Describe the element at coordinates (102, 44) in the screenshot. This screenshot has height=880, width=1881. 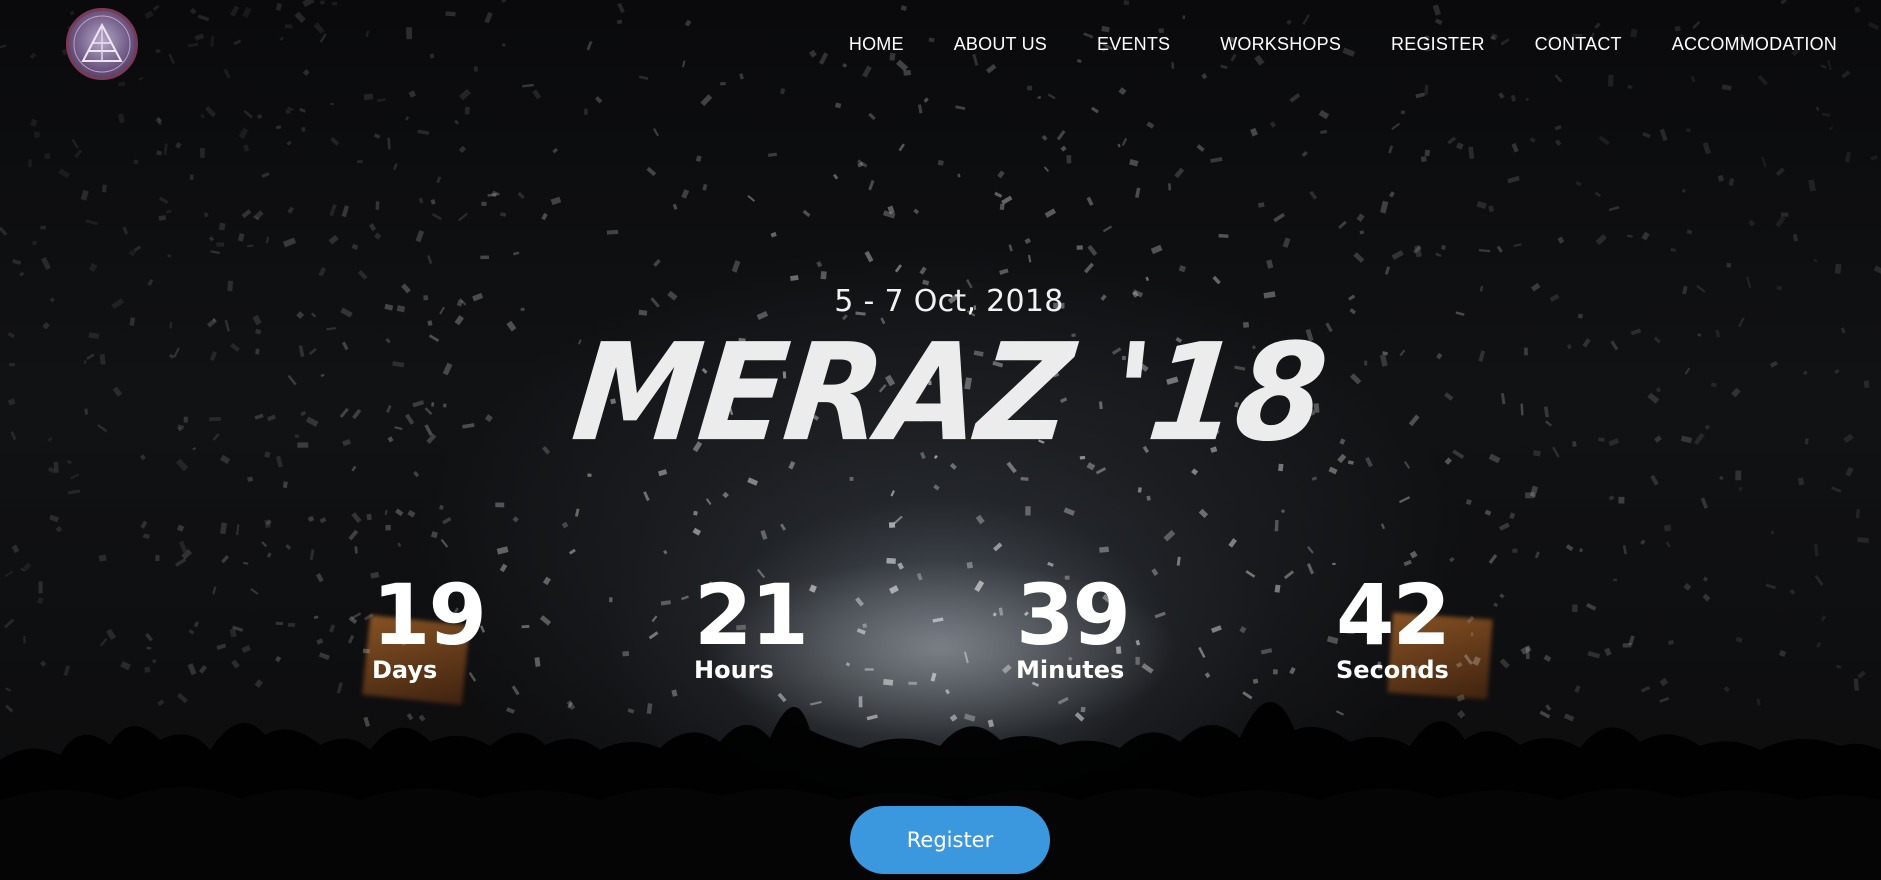
I see `site-logo` at that location.